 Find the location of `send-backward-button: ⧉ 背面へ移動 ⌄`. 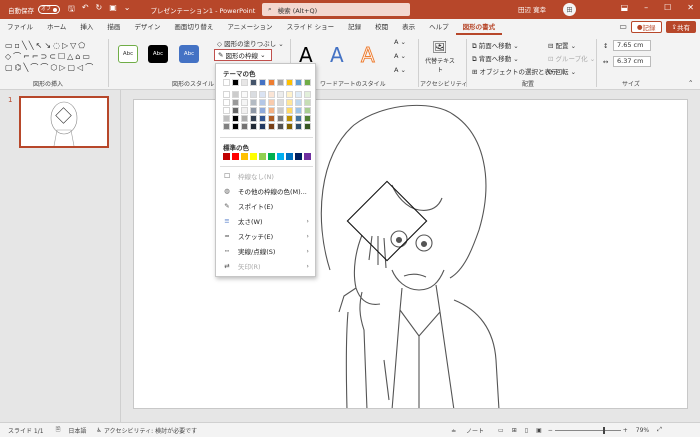

send-backward-button: ⧉ 背面へ移動 ⌄ is located at coordinates (495, 58).